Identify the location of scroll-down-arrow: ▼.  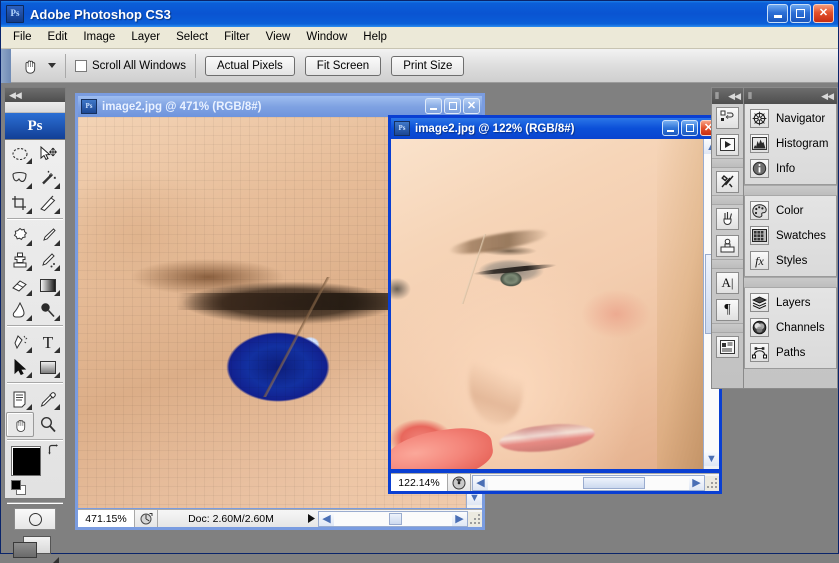
(711, 458).